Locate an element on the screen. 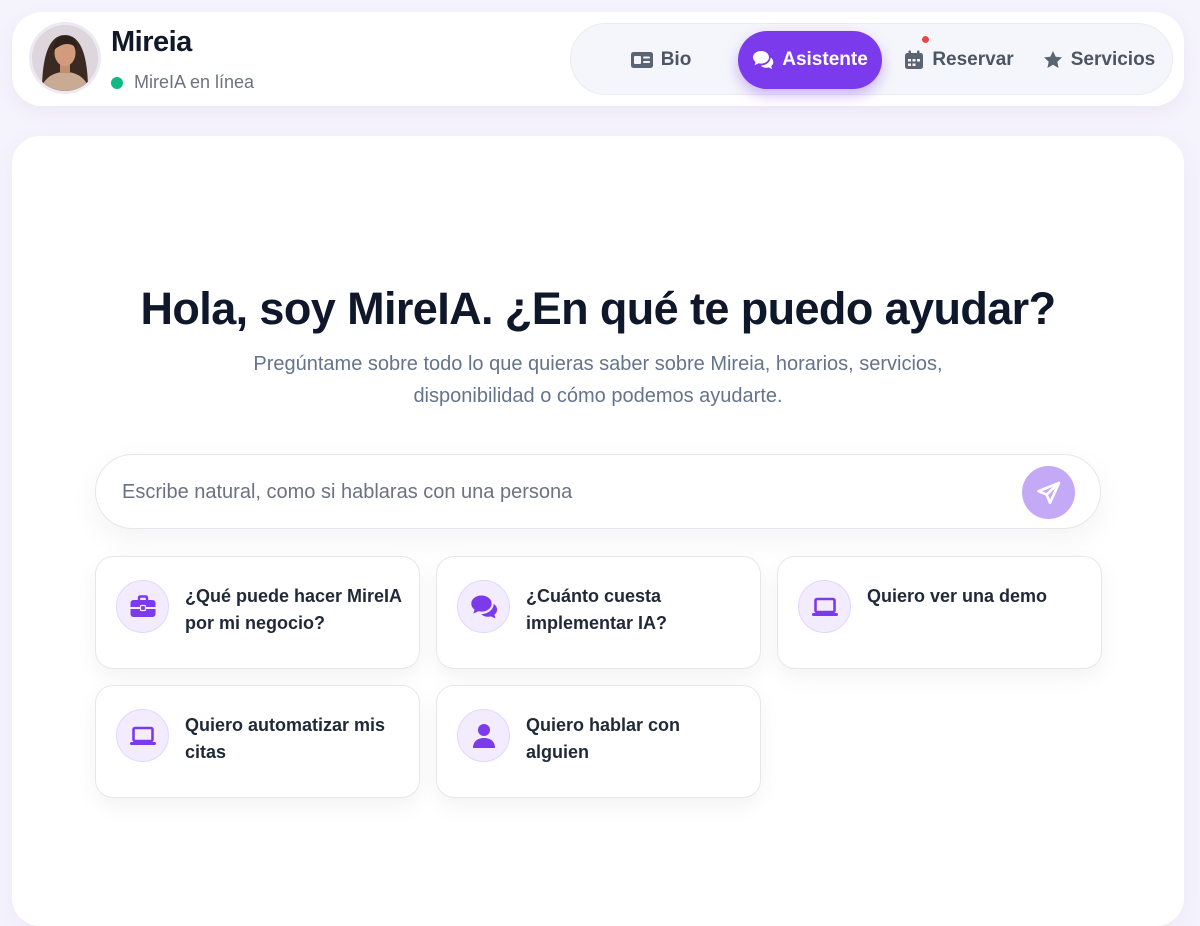  chat-composer is located at coordinates (598, 491).